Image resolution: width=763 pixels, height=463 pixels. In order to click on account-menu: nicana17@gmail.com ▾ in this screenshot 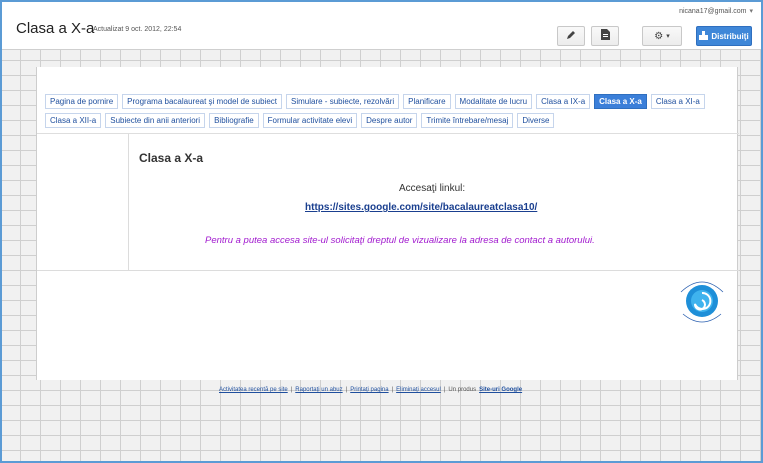, I will do `click(716, 11)`.